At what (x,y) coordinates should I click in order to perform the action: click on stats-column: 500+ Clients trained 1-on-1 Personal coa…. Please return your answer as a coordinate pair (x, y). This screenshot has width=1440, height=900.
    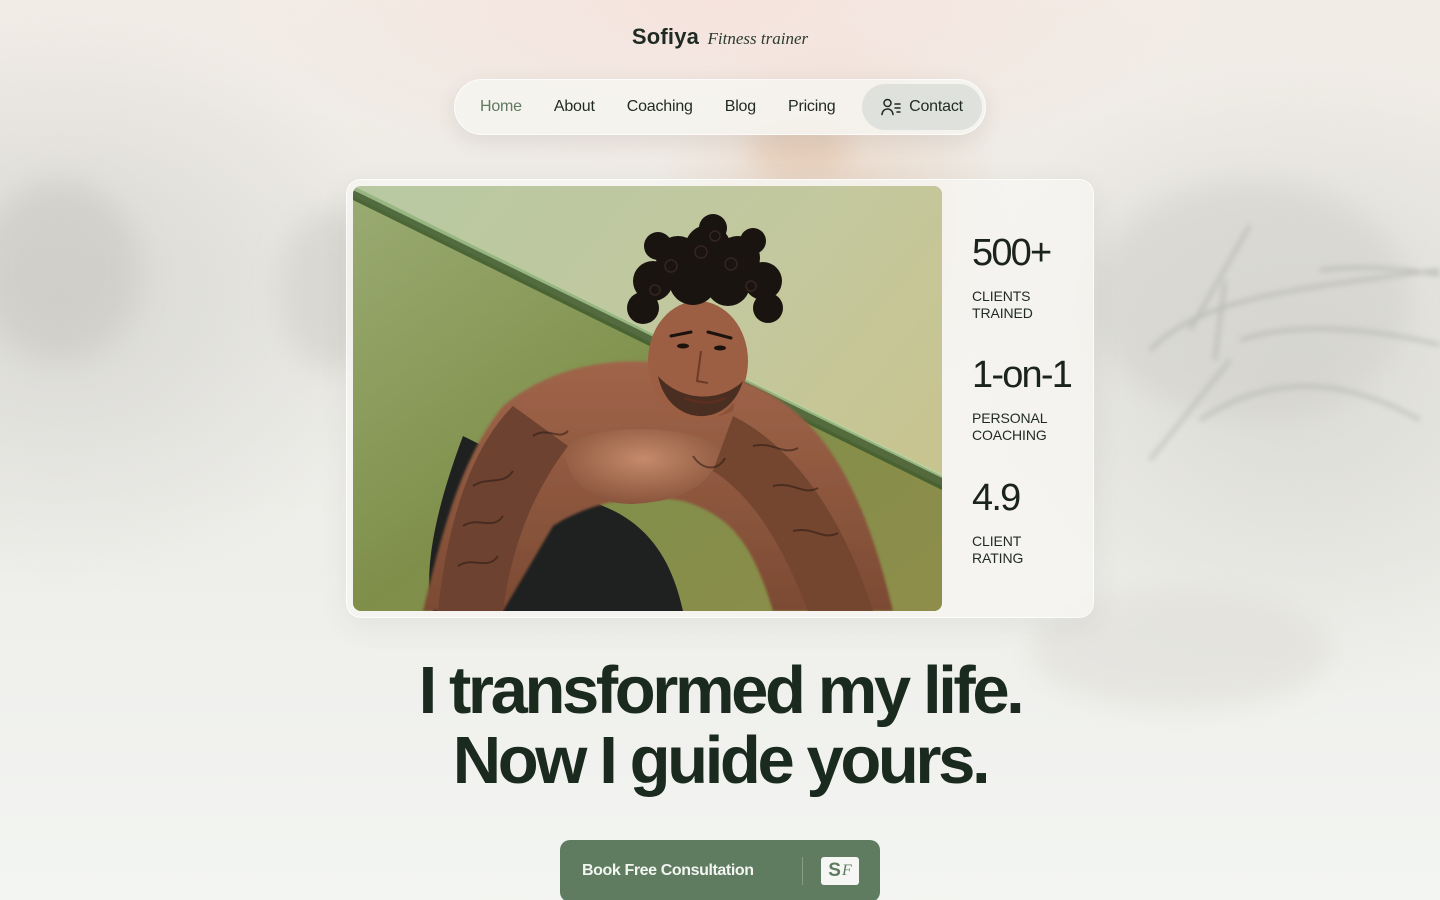
    Looking at the image, I should click on (1032, 398).